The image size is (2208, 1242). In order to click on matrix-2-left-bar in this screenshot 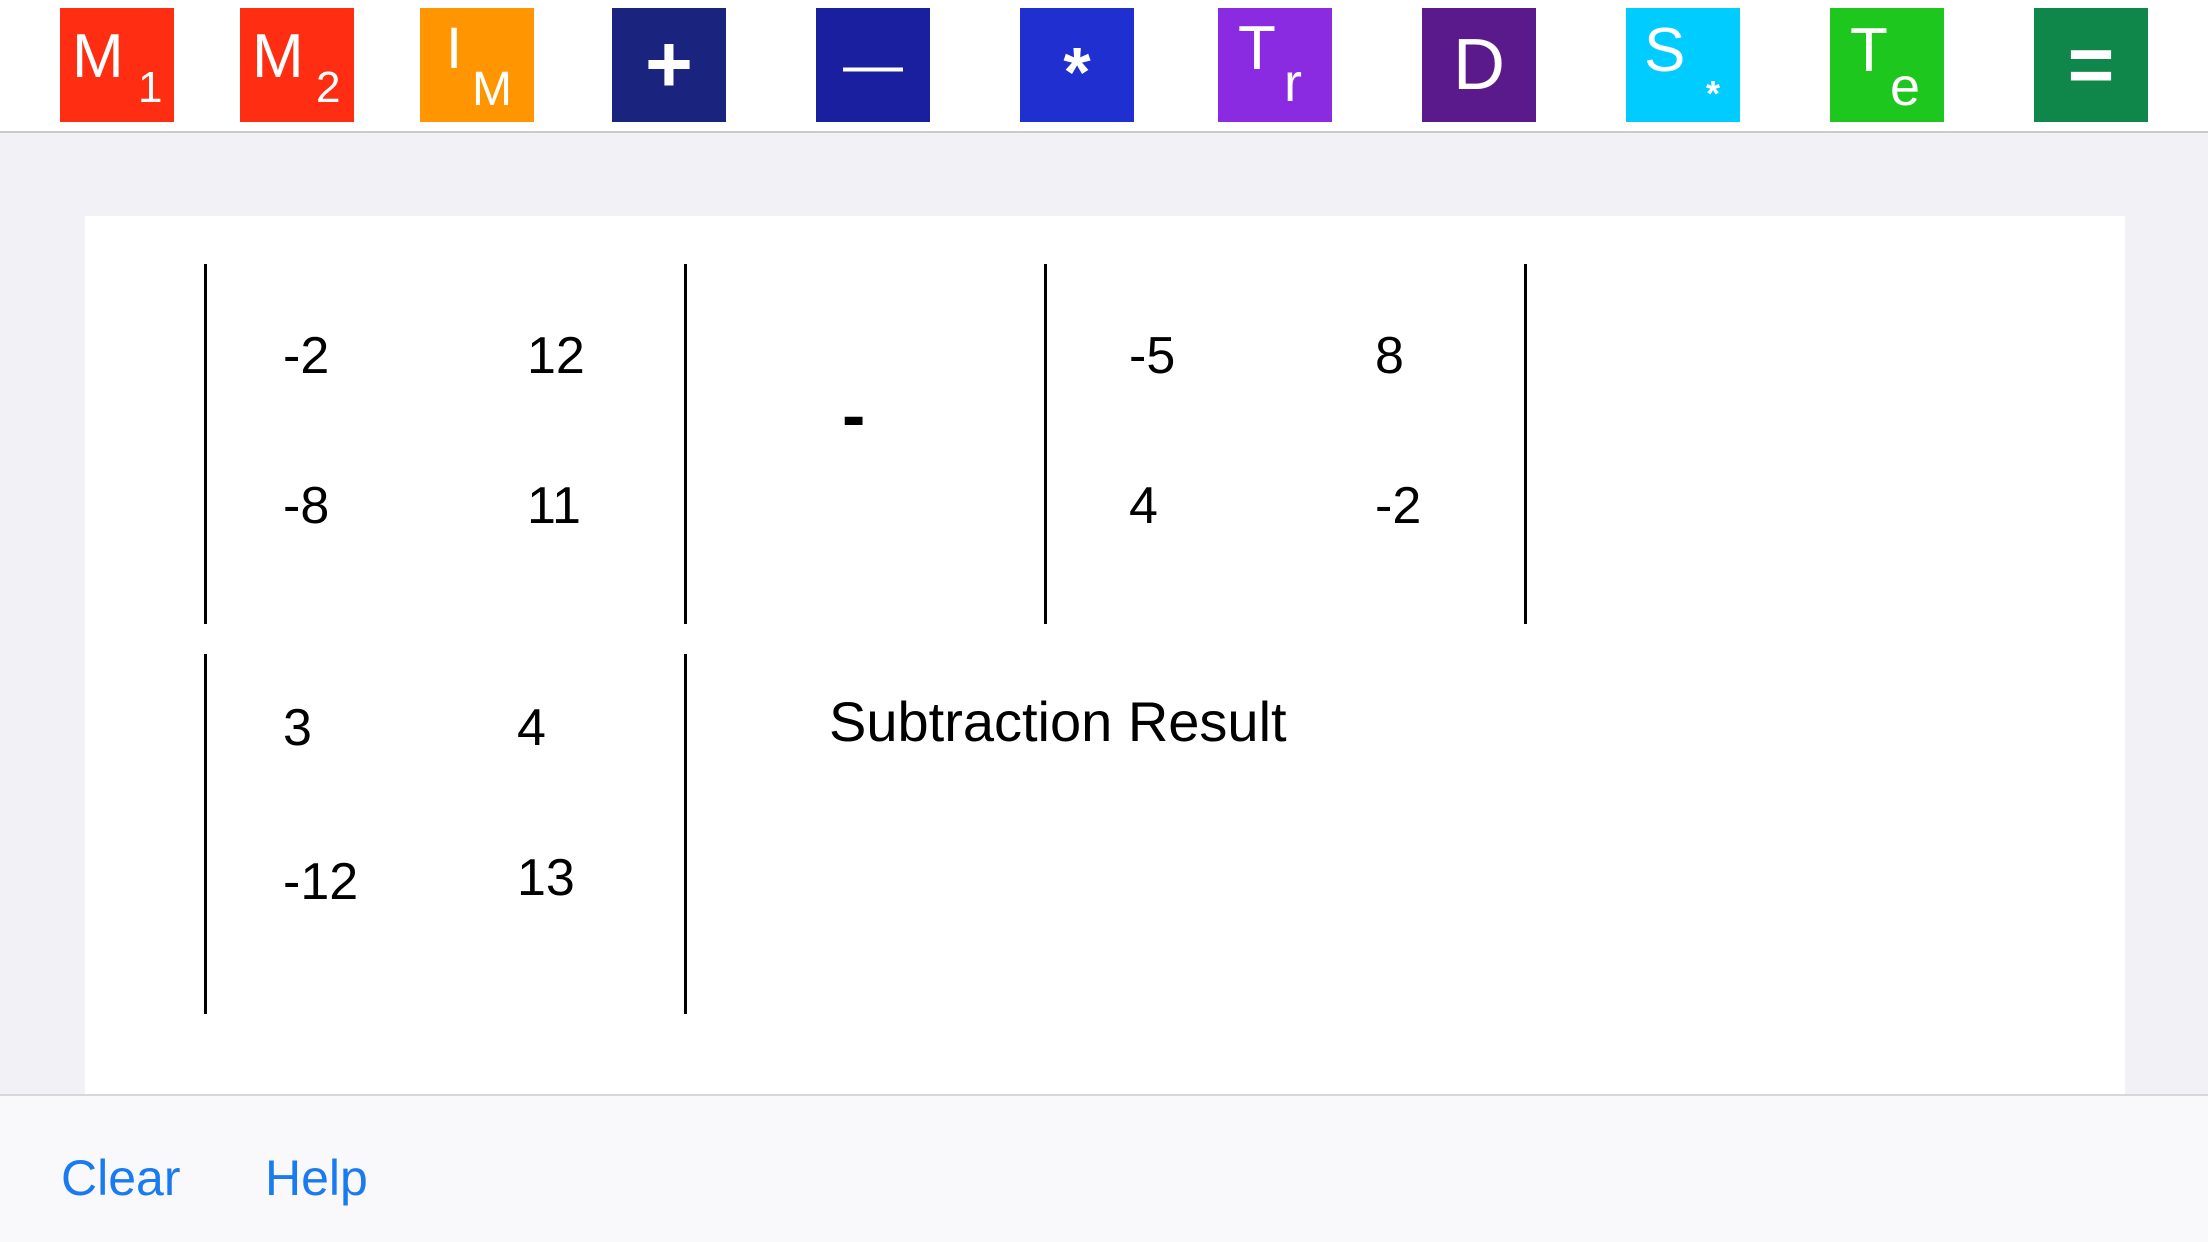, I will do `click(1045, 444)`.